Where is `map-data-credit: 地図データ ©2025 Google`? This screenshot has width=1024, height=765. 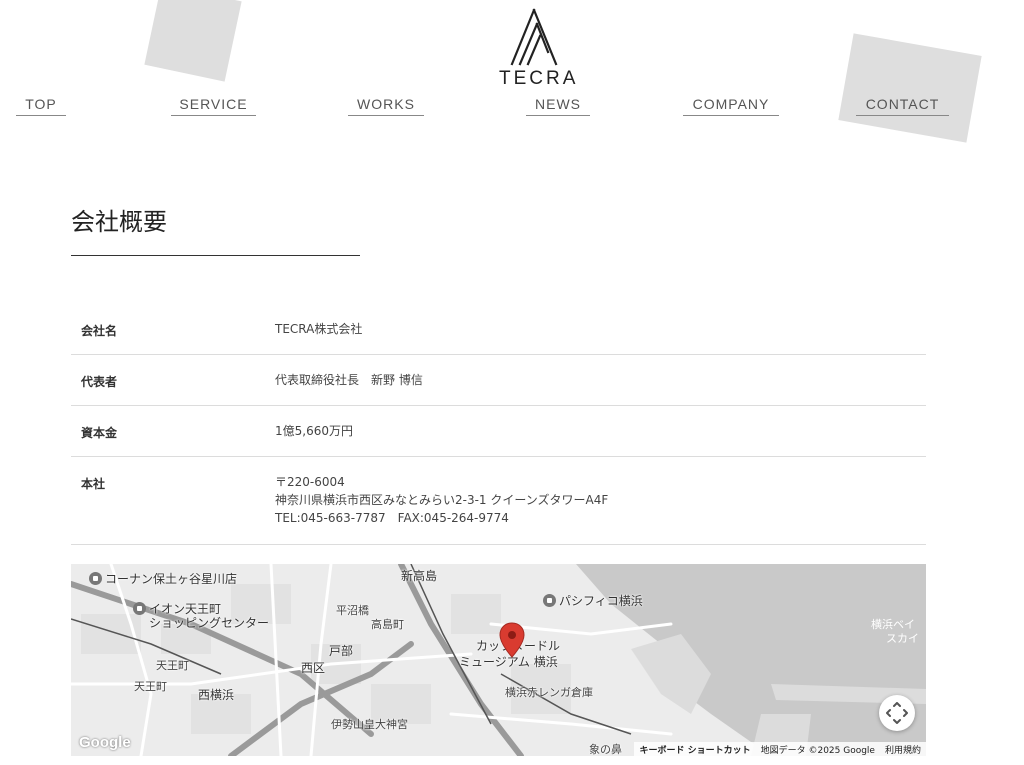
map-data-credit: 地図データ ©2025 Google is located at coordinates (817, 750).